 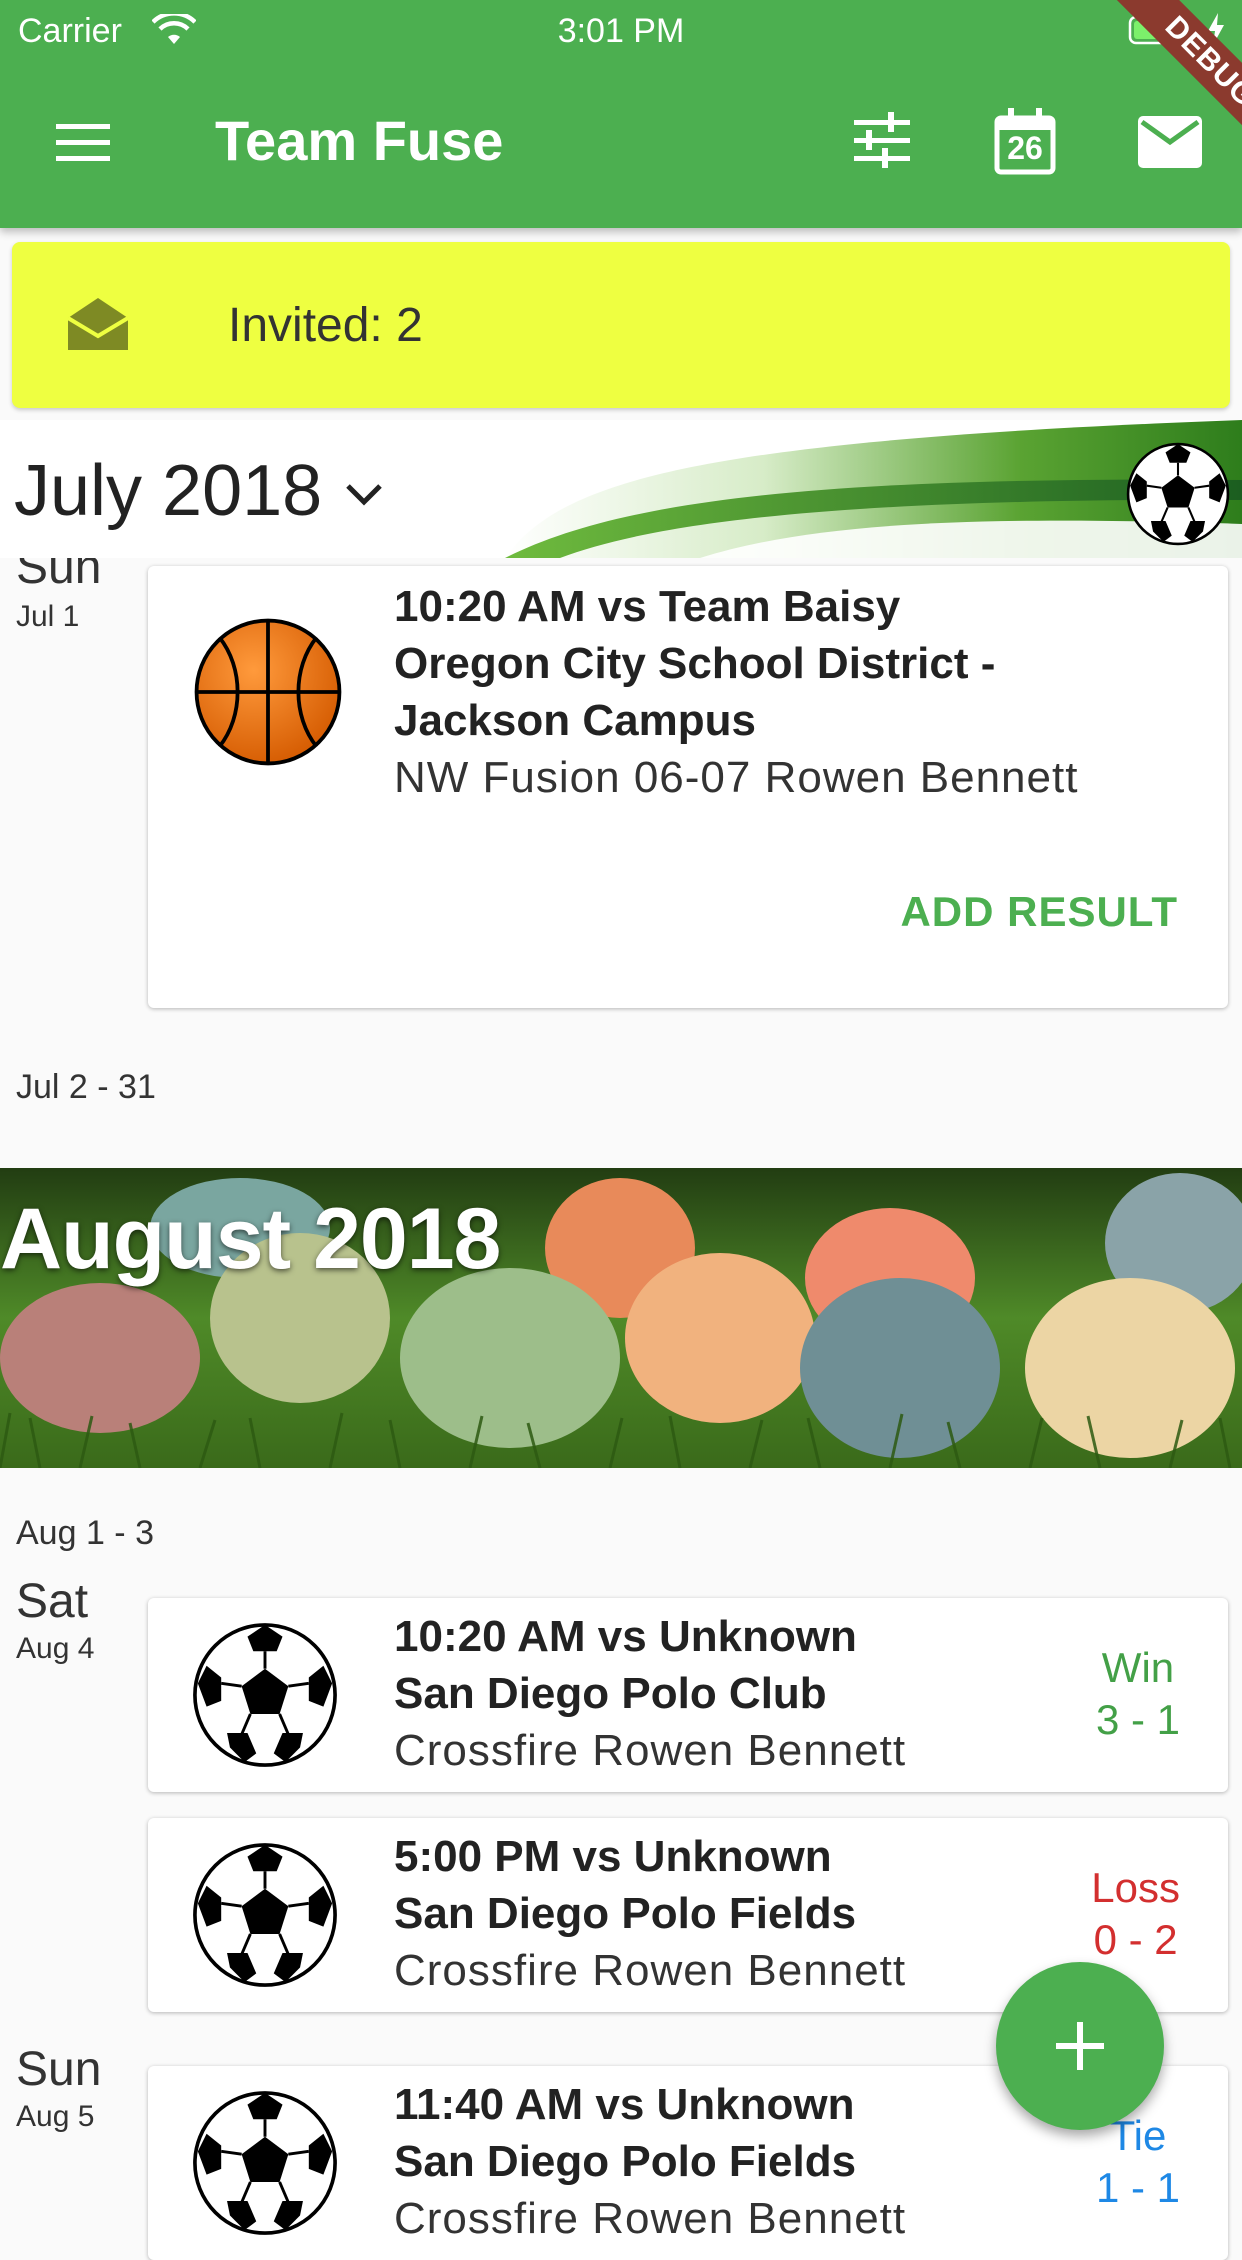 I want to click on game-venue: Oregon City School District -, so click(x=695, y=663).